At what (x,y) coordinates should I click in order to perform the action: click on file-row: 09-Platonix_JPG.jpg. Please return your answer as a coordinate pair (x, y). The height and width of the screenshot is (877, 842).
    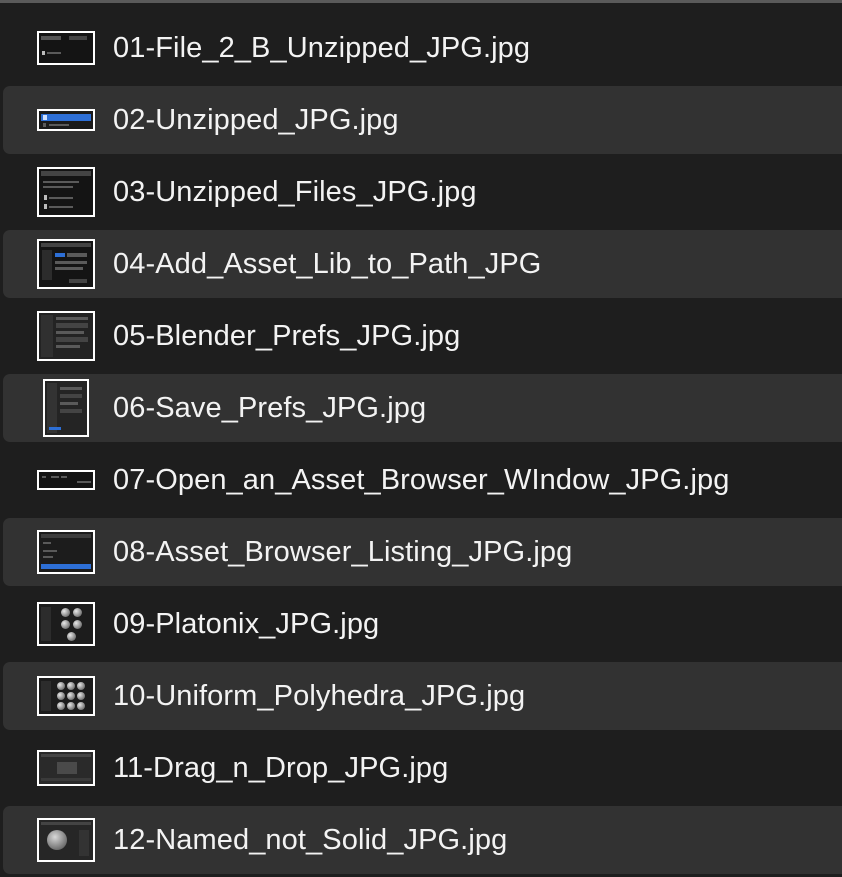
    Looking at the image, I should click on (421, 624).